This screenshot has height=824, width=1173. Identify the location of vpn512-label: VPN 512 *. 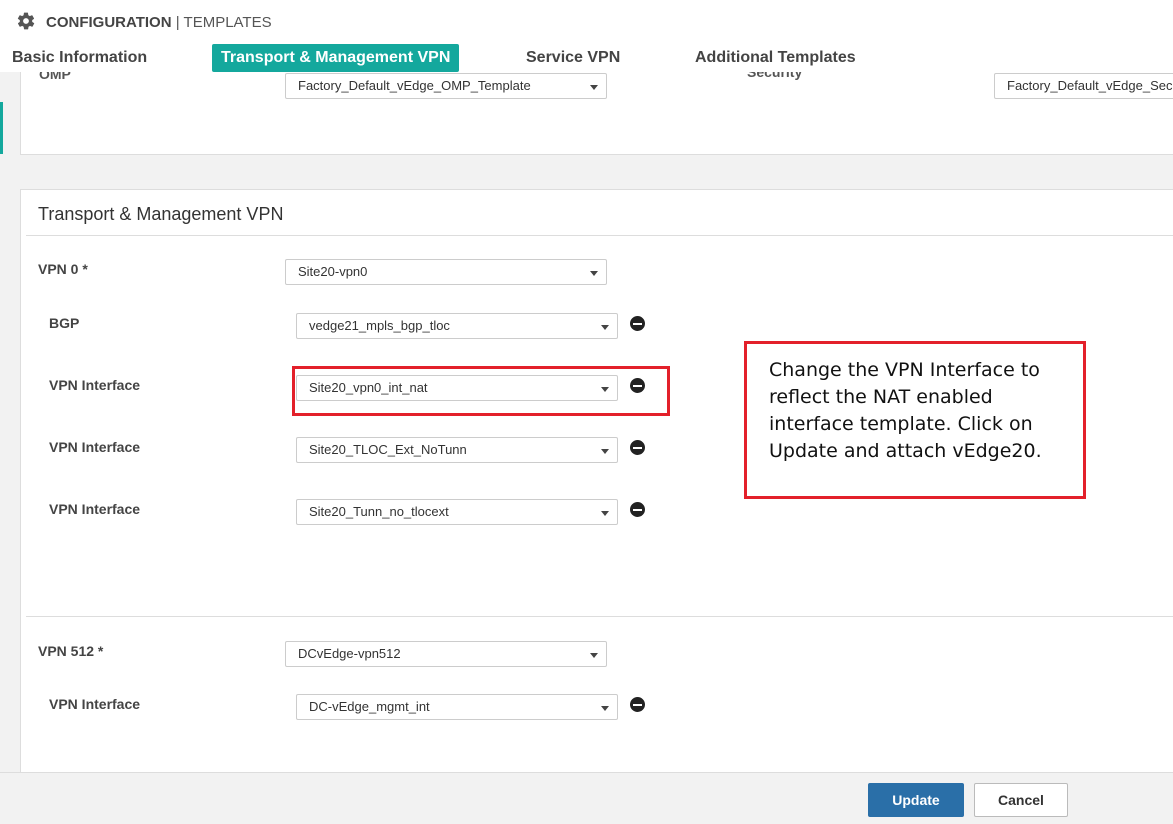
(71, 651).